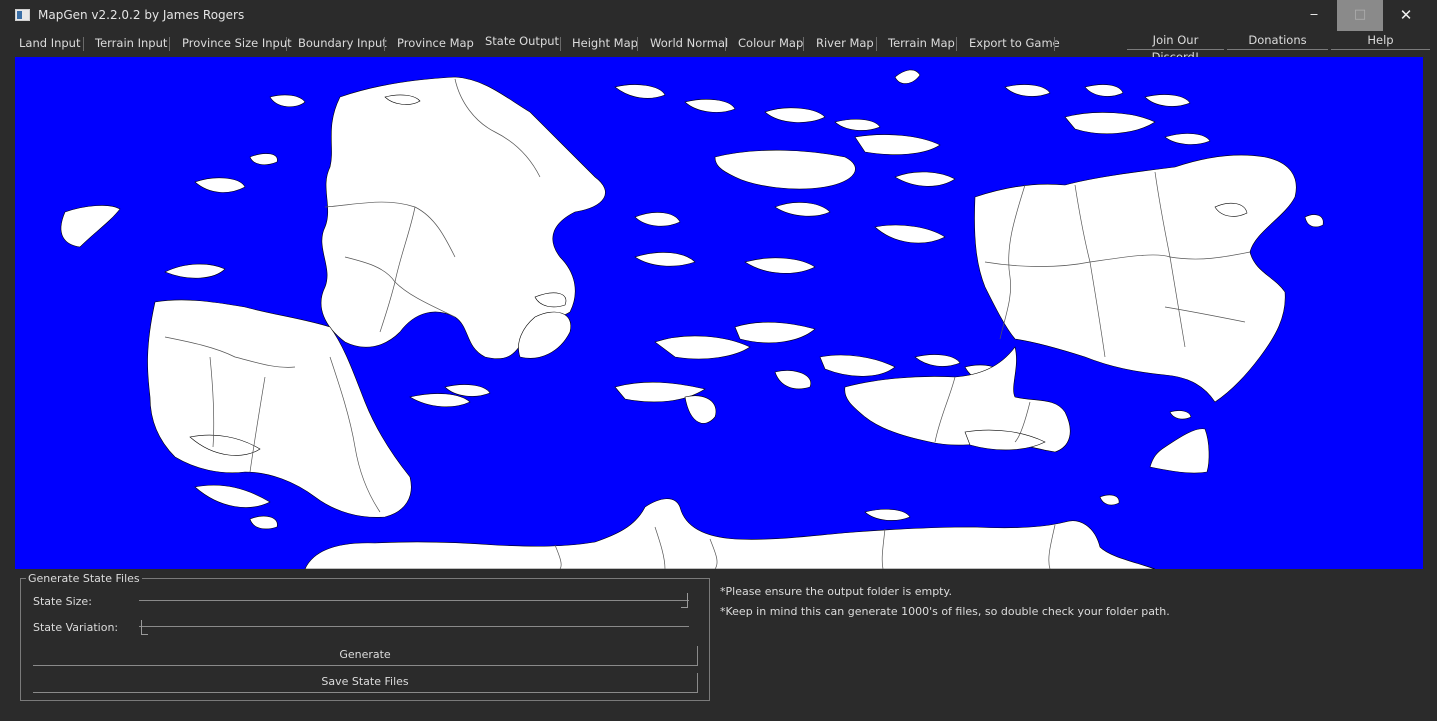  Describe the element at coordinates (921, 43) in the screenshot. I see `tab-terrain-map: Terrain Map` at that location.